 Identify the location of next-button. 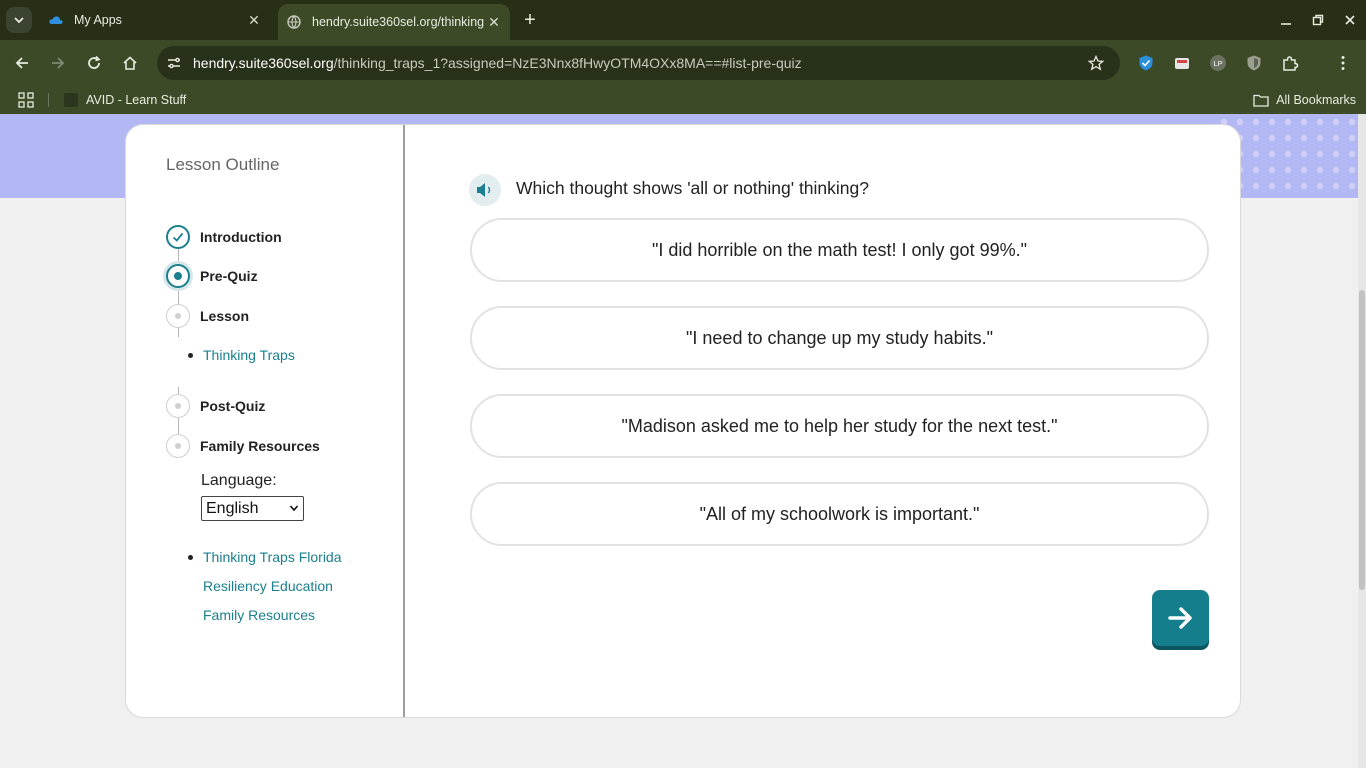
(1180, 618).